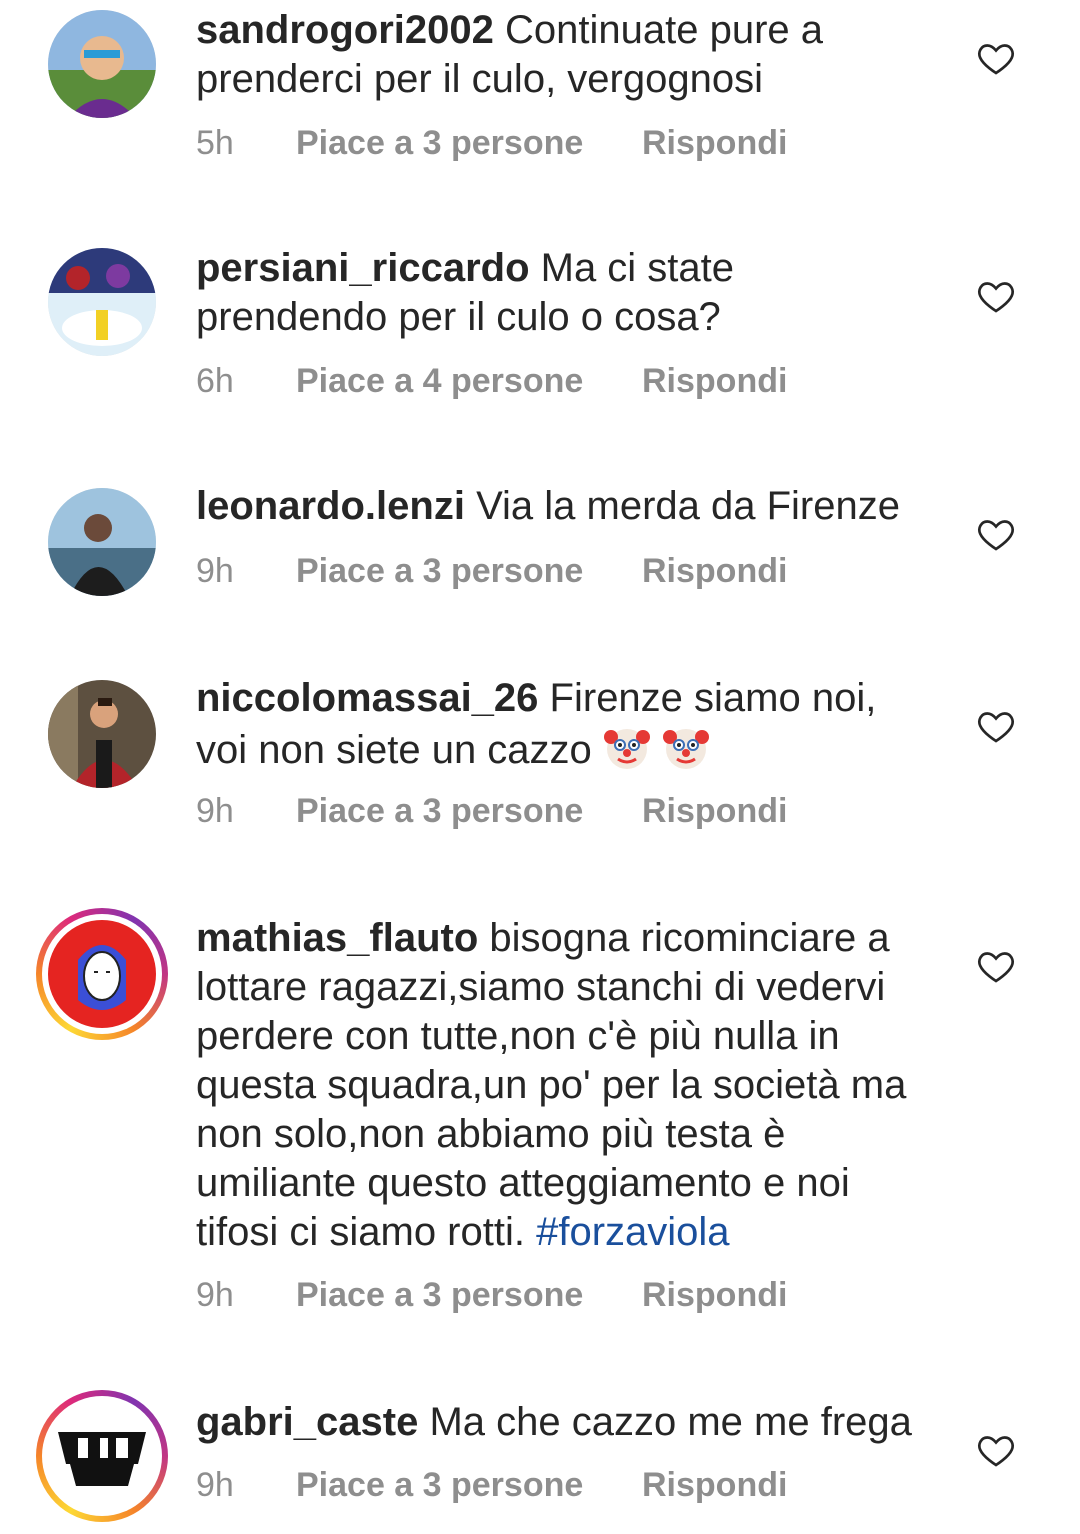 The width and height of the screenshot is (1080, 1534). Describe the element at coordinates (439, 381) in the screenshot. I see `likes-count-link: Piace a 4 persone` at that location.